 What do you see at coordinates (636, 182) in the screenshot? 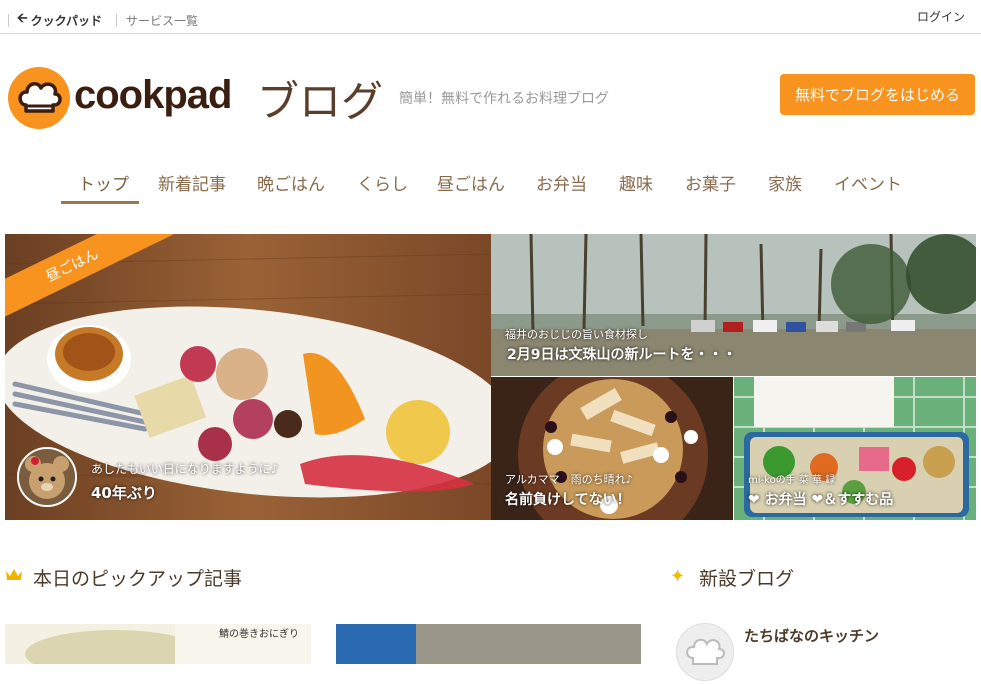
I see `nav-item-hobby: 趣味` at bounding box center [636, 182].